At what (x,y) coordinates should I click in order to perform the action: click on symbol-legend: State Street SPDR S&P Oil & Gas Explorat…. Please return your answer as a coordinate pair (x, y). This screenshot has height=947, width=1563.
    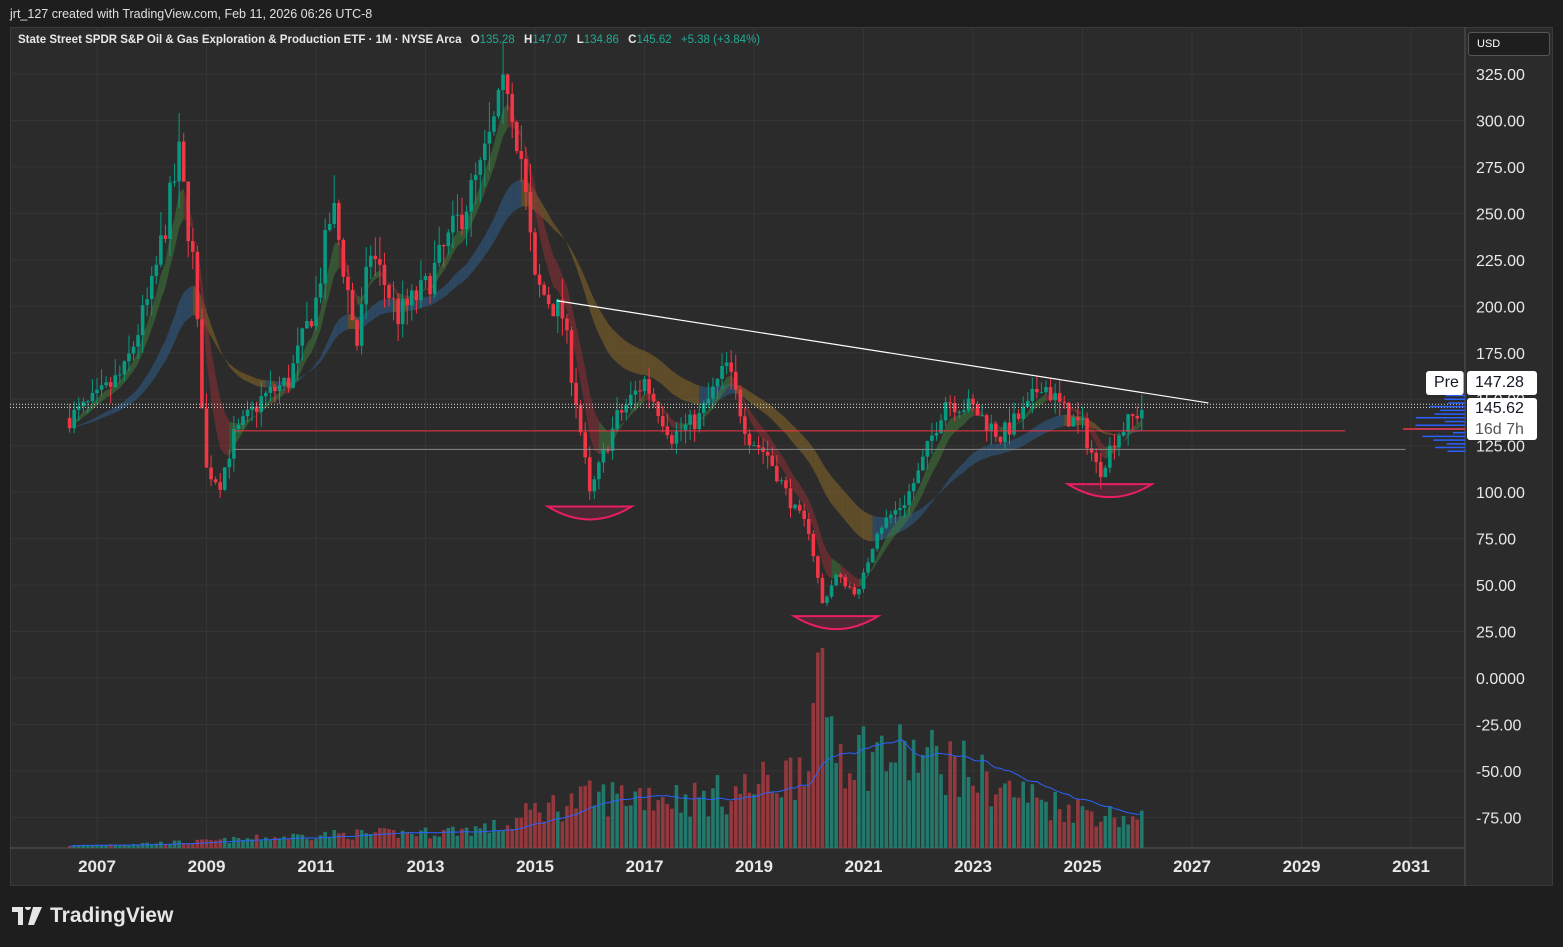
    Looking at the image, I should click on (389, 40).